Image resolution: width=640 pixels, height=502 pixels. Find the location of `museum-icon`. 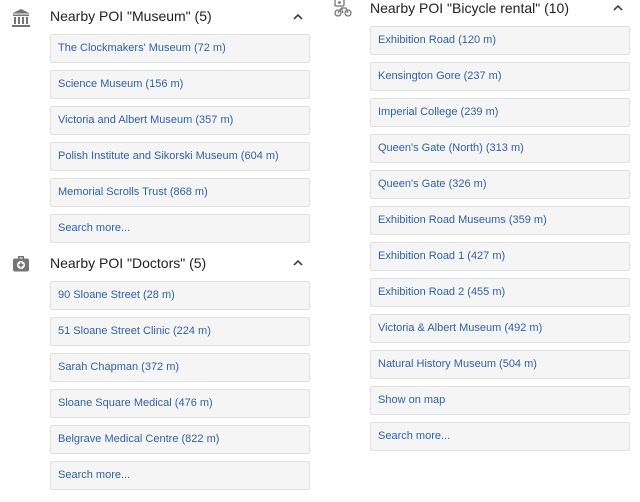

museum-icon is located at coordinates (21, 18).